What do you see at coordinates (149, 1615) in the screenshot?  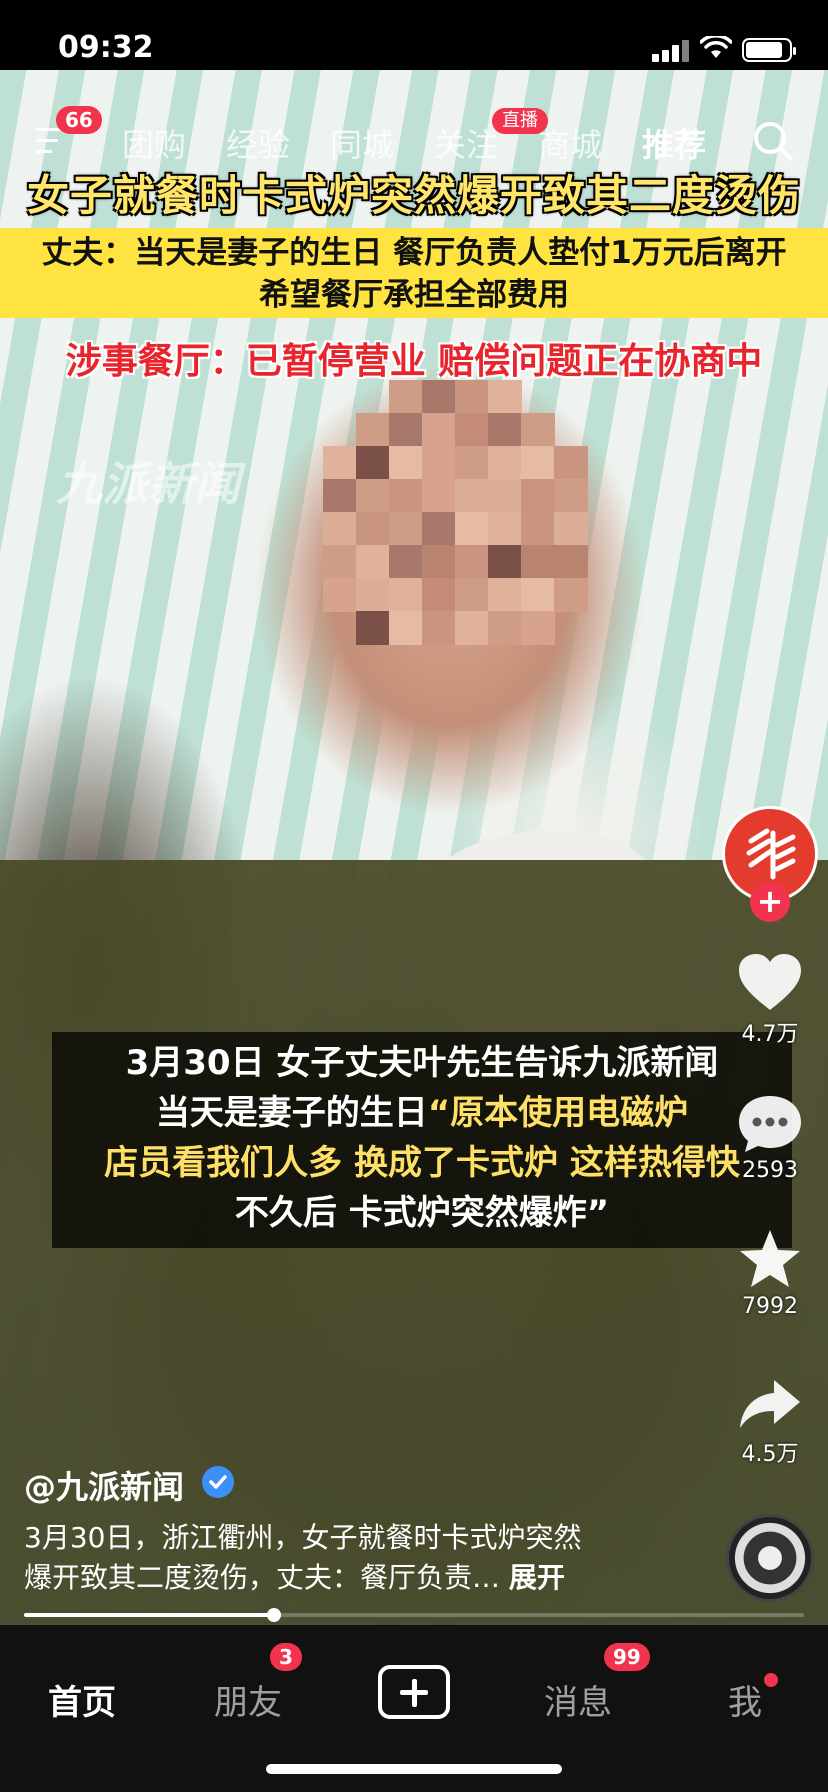 I see `video-progress-fill` at bounding box center [149, 1615].